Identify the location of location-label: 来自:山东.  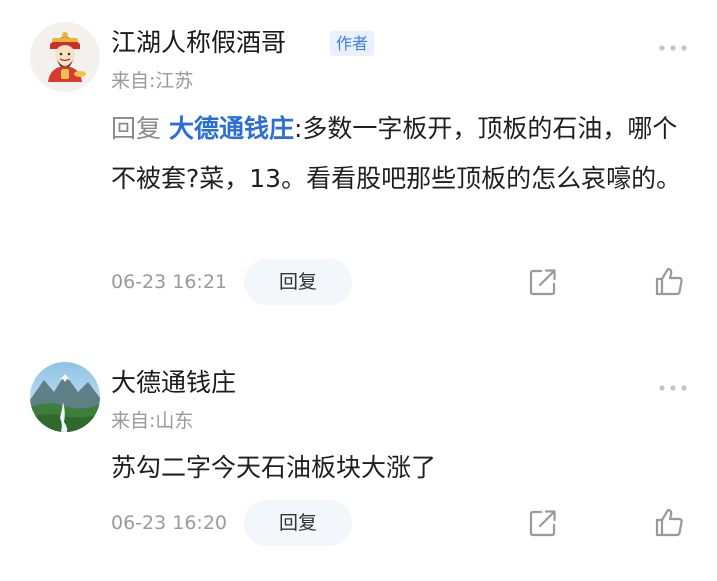
(152, 421).